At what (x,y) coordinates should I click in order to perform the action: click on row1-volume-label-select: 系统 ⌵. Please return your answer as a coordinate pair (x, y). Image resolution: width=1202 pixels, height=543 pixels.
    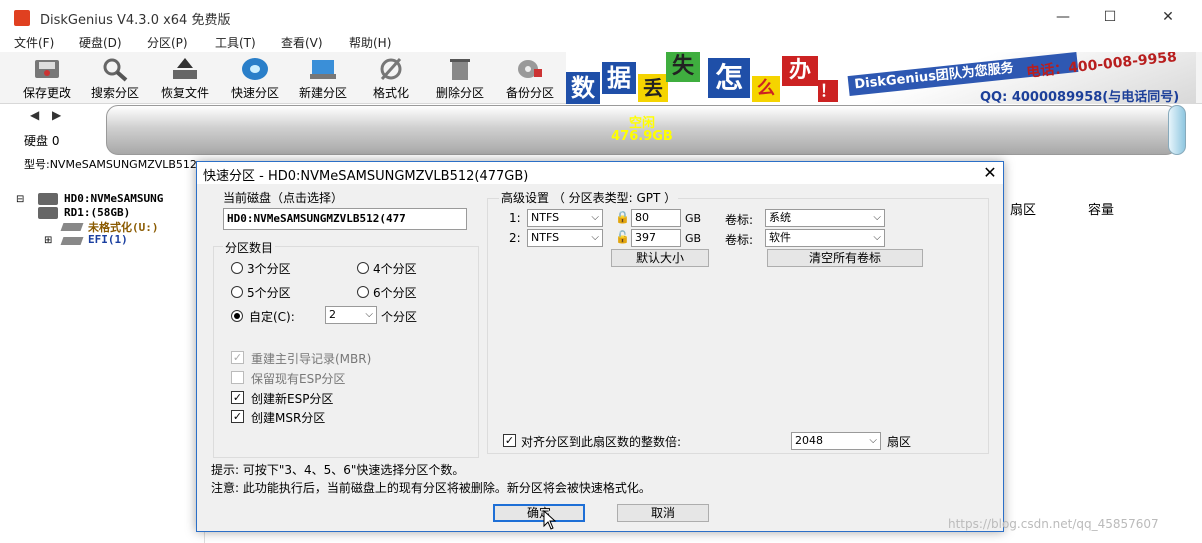
    Looking at the image, I should click on (825, 218).